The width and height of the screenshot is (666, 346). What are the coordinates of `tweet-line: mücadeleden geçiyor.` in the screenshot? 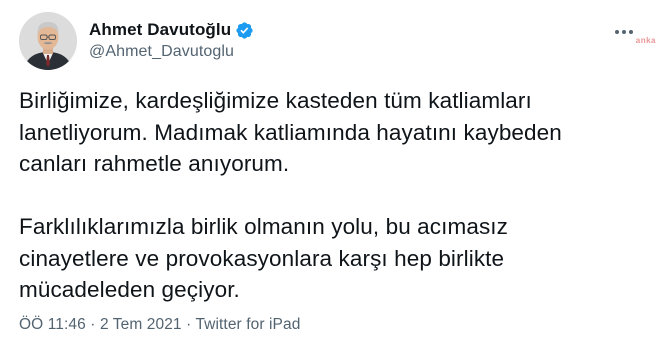 It's located at (129, 289).